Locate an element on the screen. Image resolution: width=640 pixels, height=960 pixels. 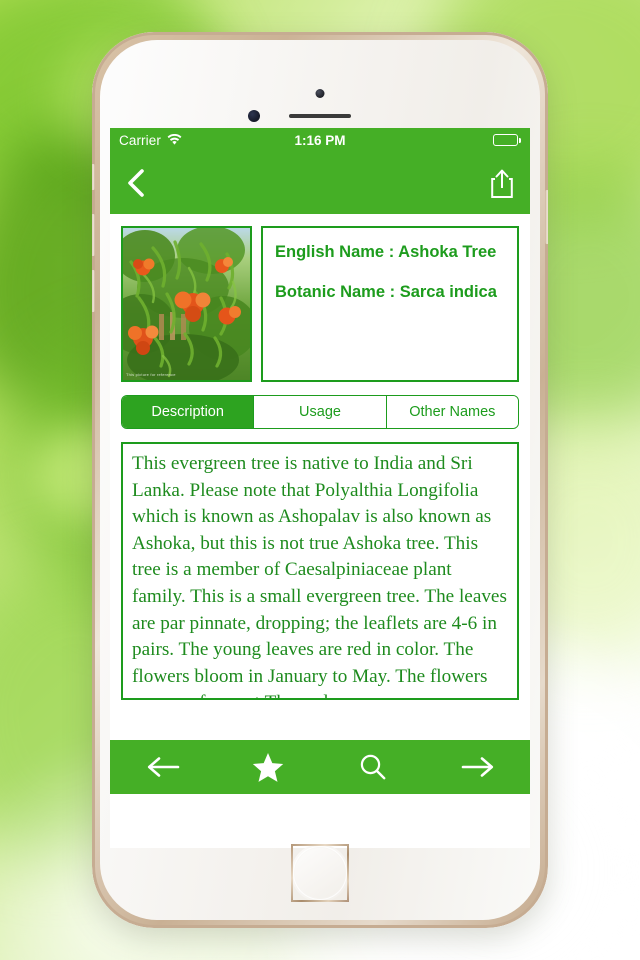
favorite-button is located at coordinates (267, 767).